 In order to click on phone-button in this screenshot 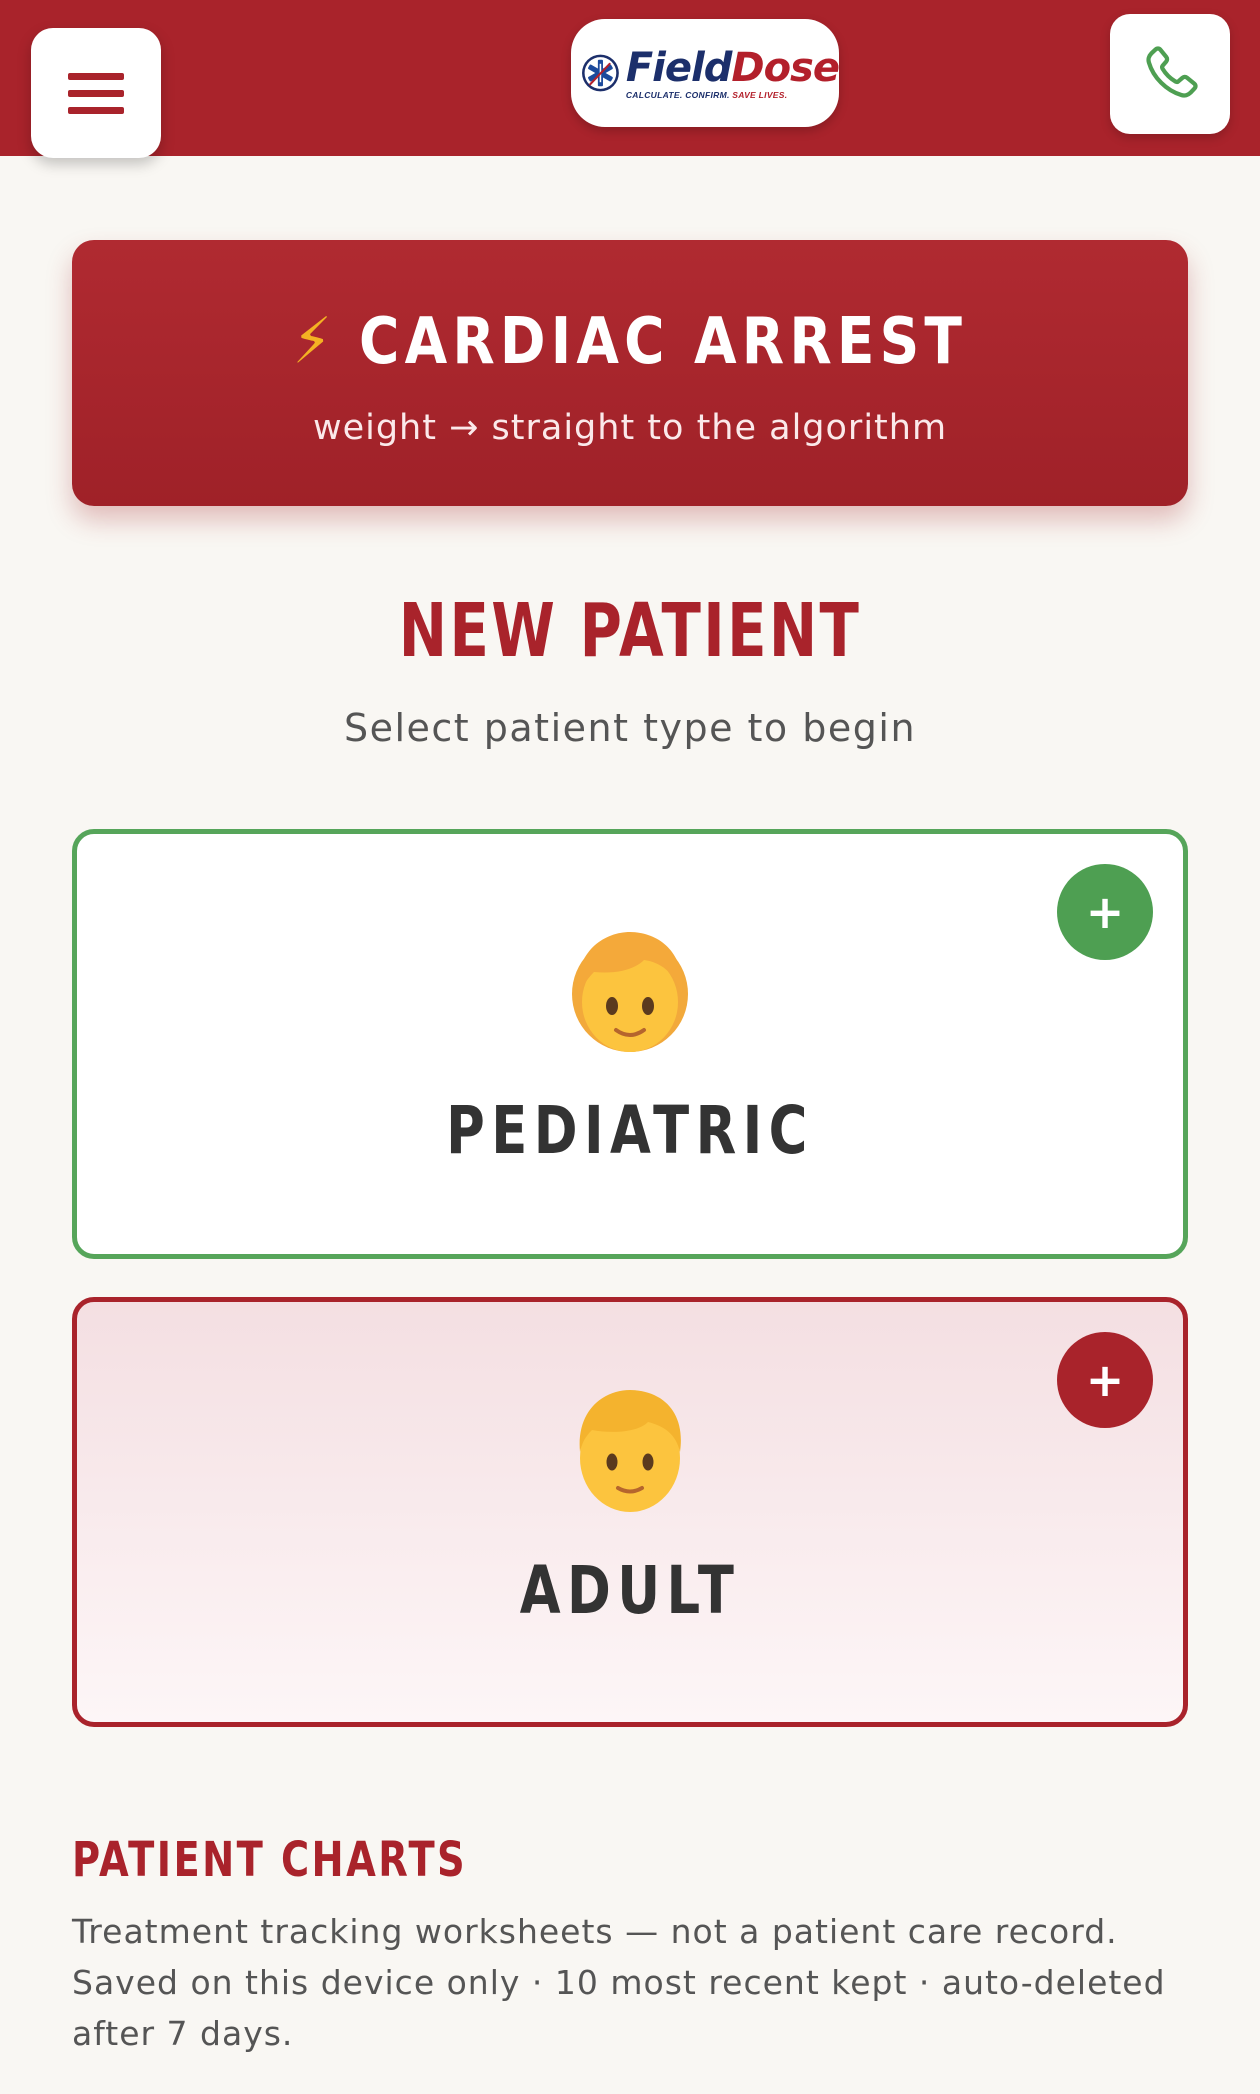, I will do `click(1170, 74)`.